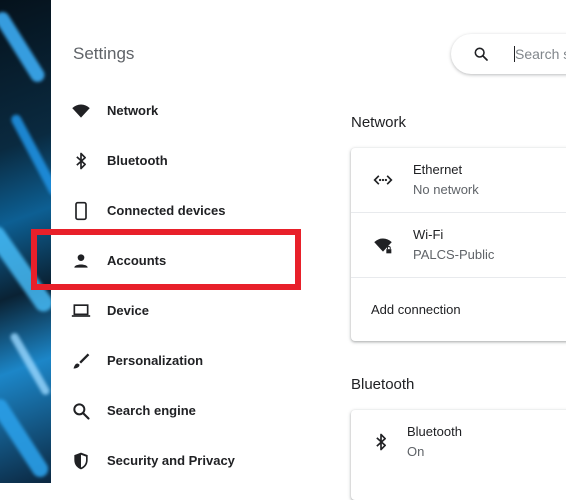 Image resolution: width=566 pixels, height=500 pixels. What do you see at coordinates (155, 360) in the screenshot?
I see `sidebar-item-label: Personalization` at bounding box center [155, 360].